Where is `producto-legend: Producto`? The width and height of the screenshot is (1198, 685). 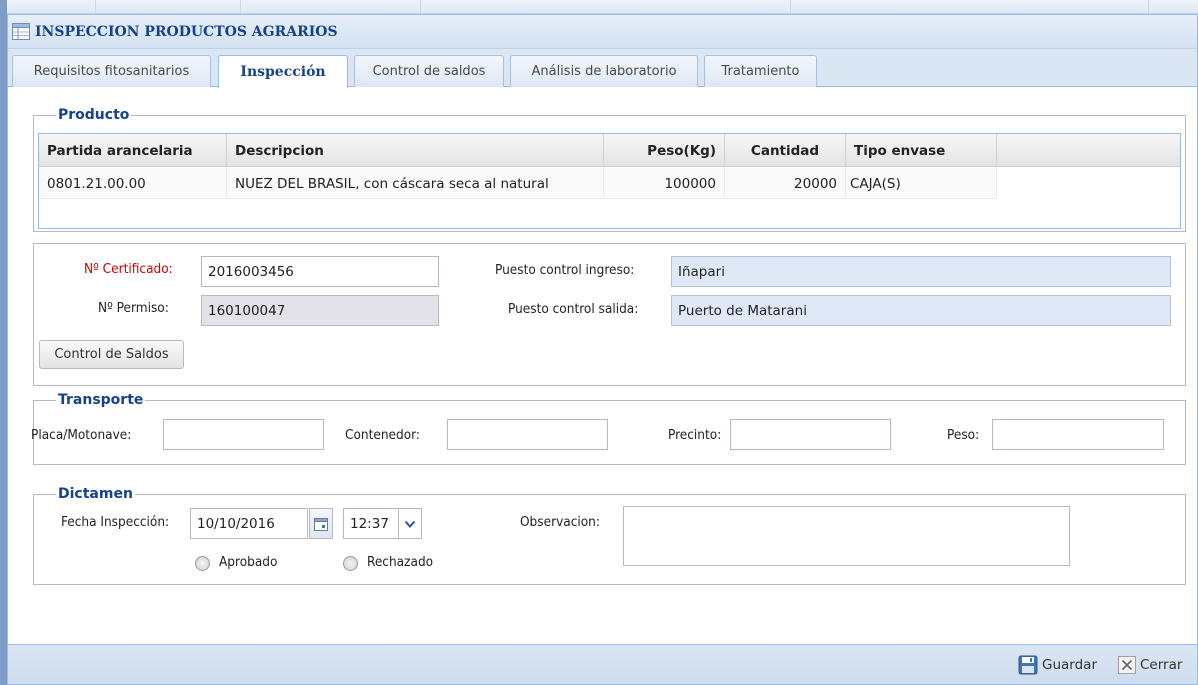
producto-legend: Producto is located at coordinates (94, 115).